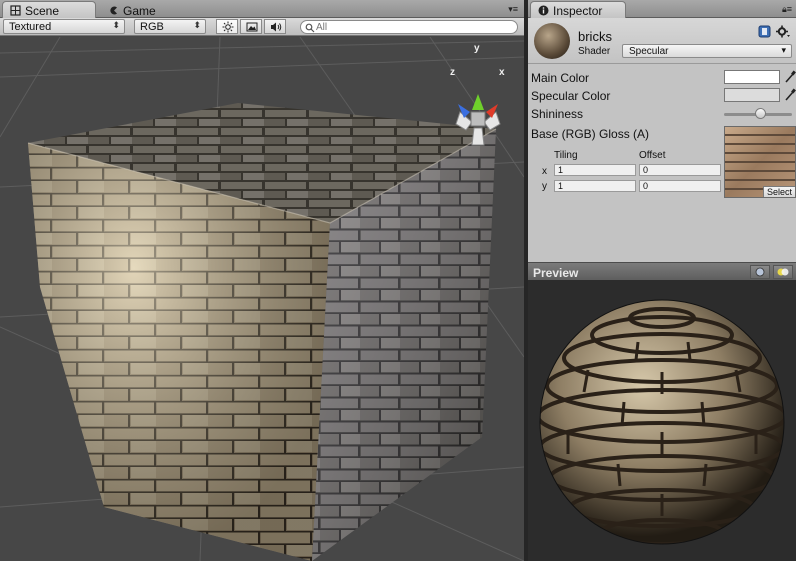  I want to click on material-name: bricks, so click(595, 36).